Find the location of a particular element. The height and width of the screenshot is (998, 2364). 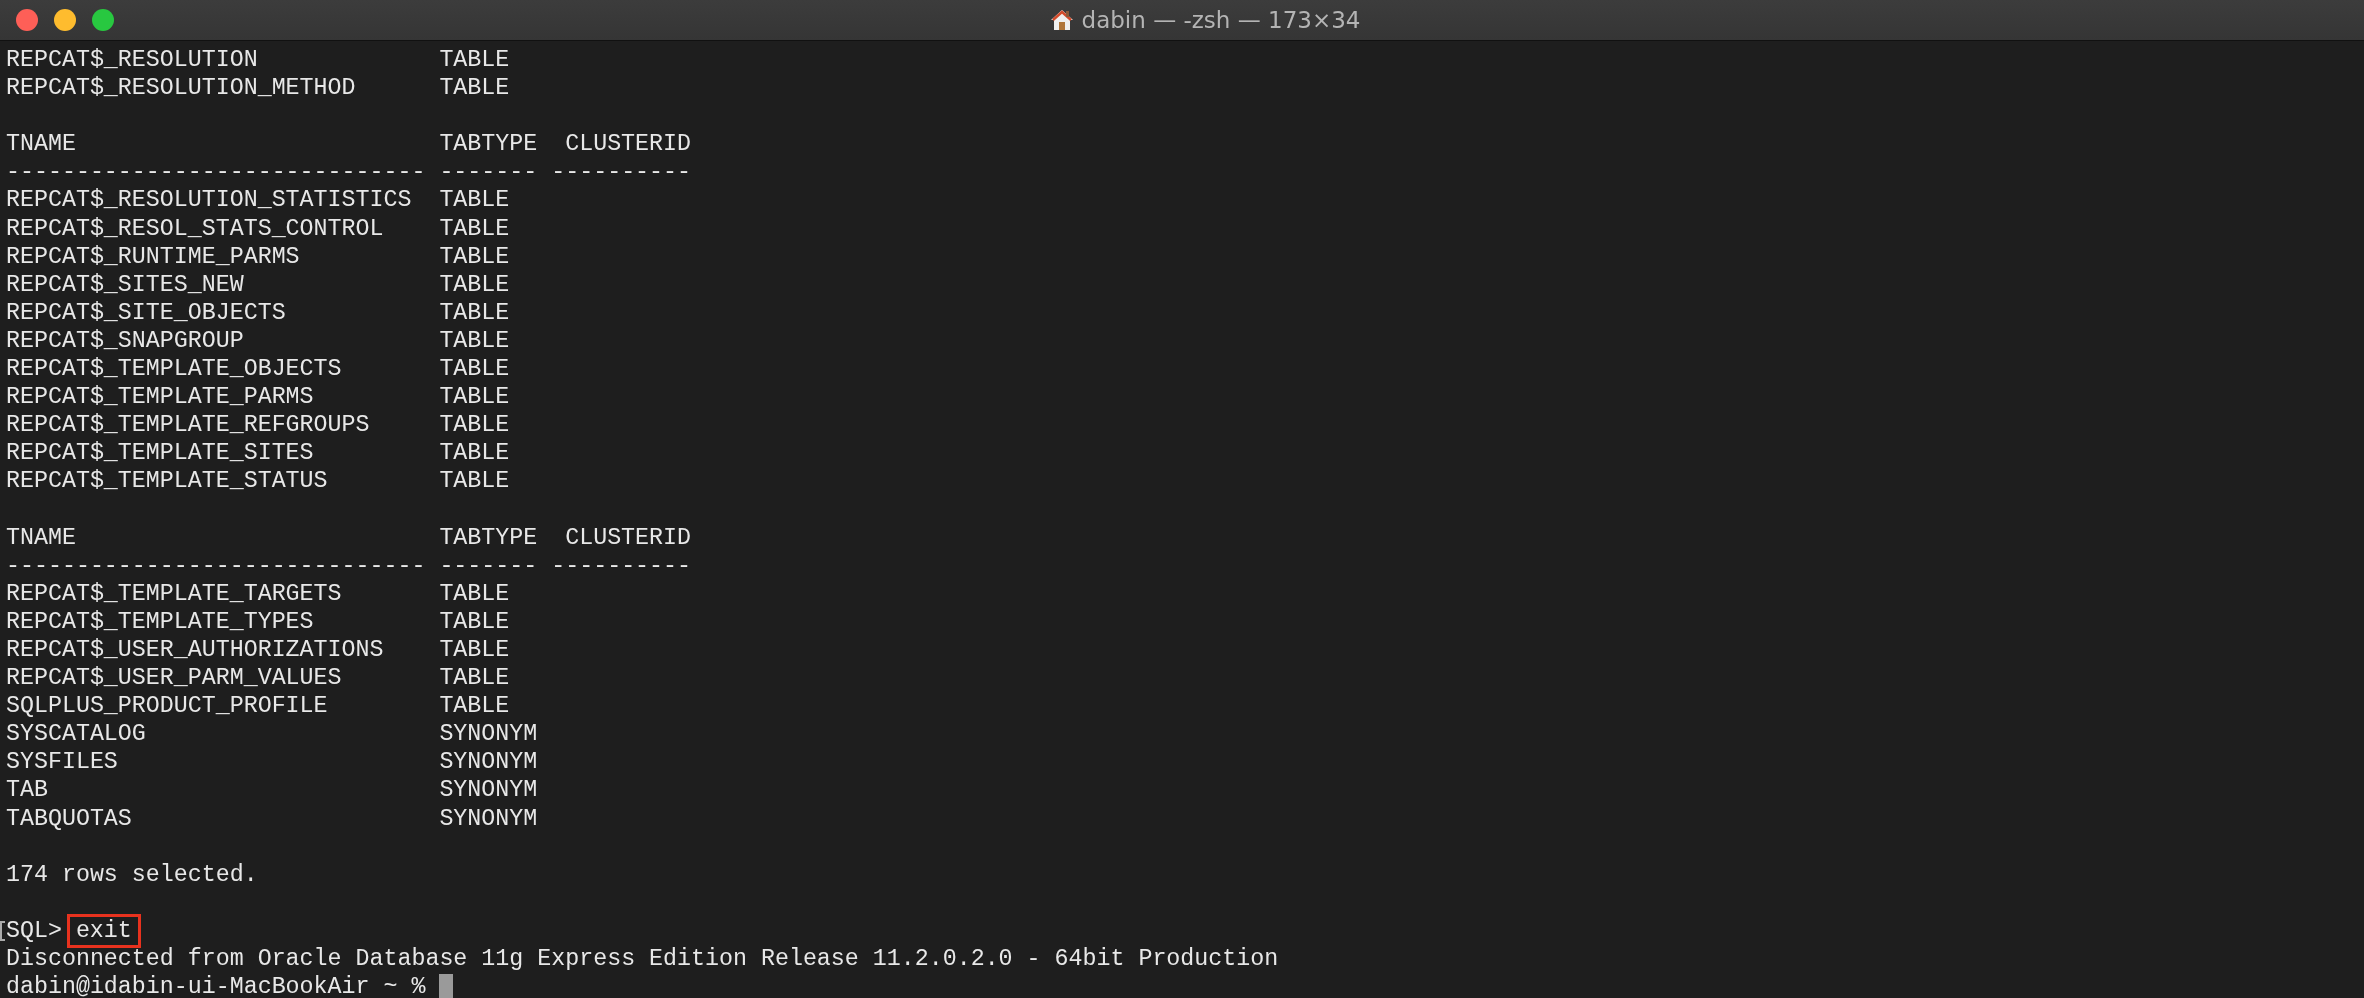

close-button is located at coordinates (27, 20).